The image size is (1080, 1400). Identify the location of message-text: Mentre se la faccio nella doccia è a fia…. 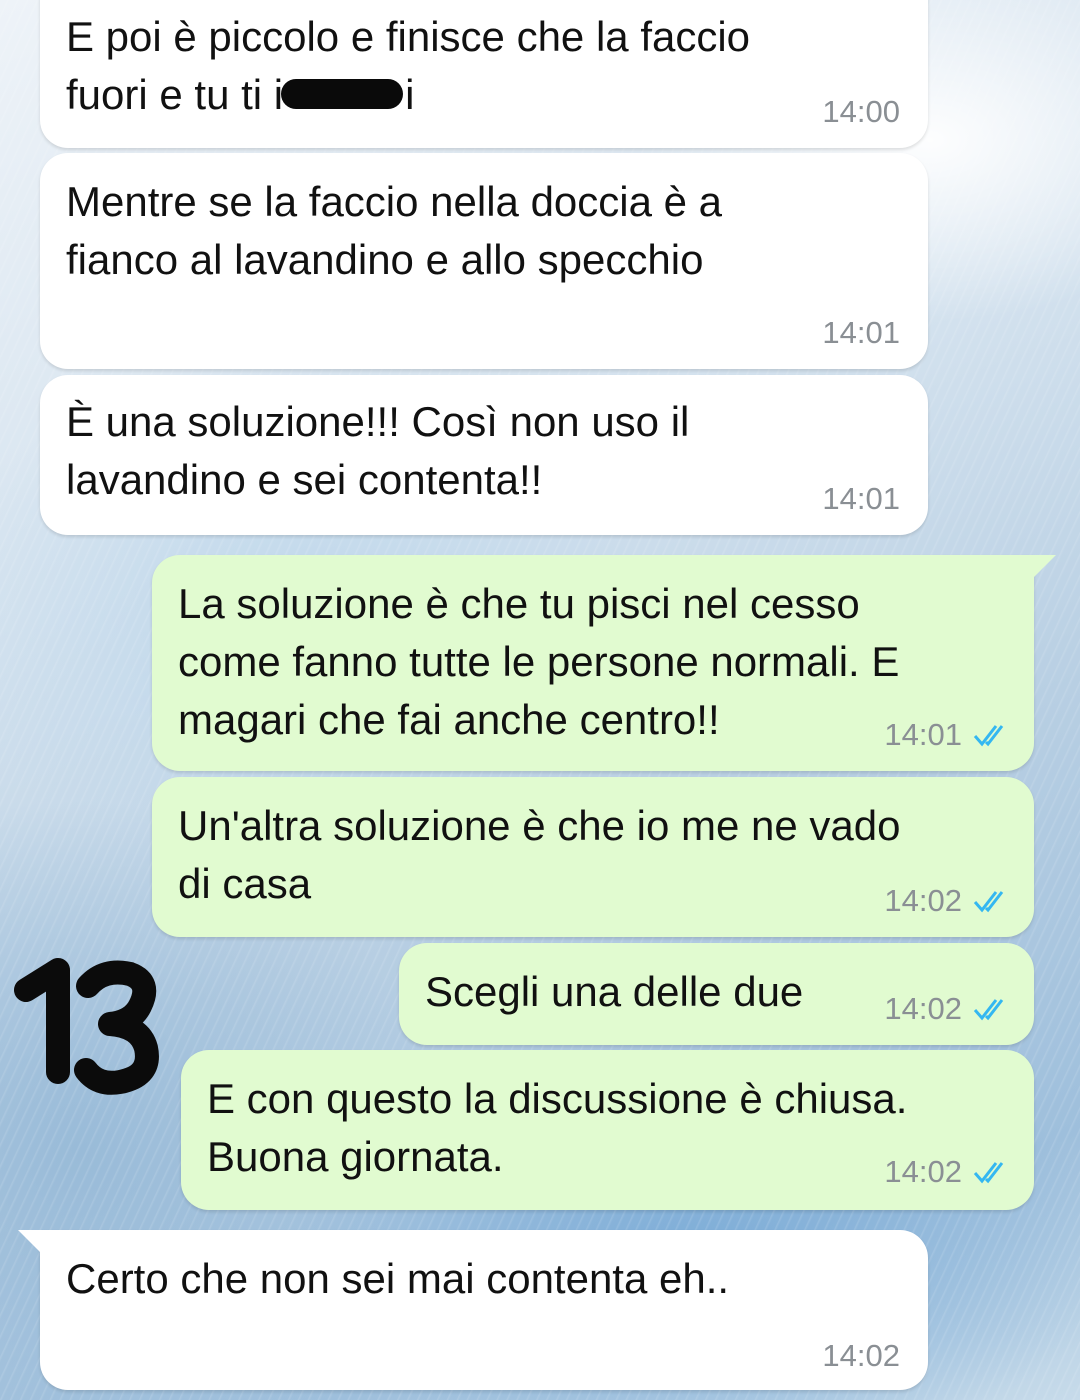
(394, 230).